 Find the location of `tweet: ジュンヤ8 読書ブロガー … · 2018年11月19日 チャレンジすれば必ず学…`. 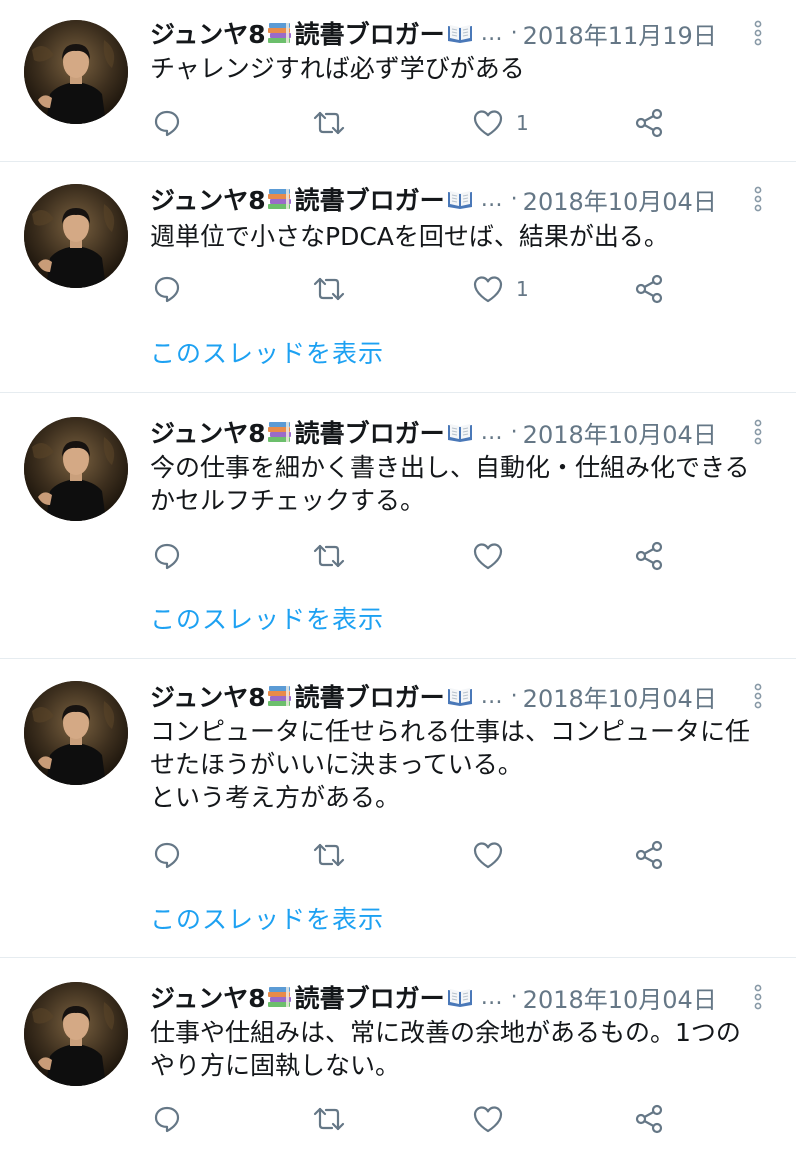

tweet: ジュンヤ8 読書ブロガー … · 2018年11月19日 チャレンジすれば必ず学… is located at coordinates (398, 81).